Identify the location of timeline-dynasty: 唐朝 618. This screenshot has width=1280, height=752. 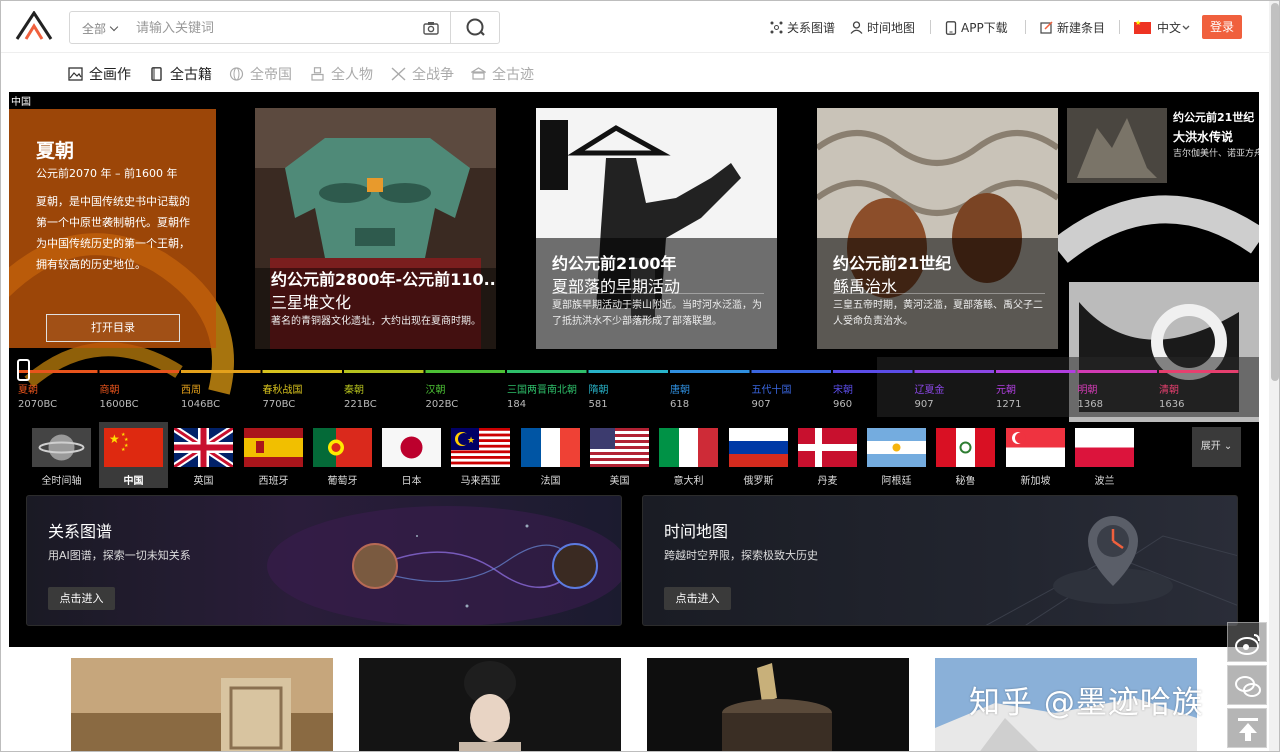
(680, 398).